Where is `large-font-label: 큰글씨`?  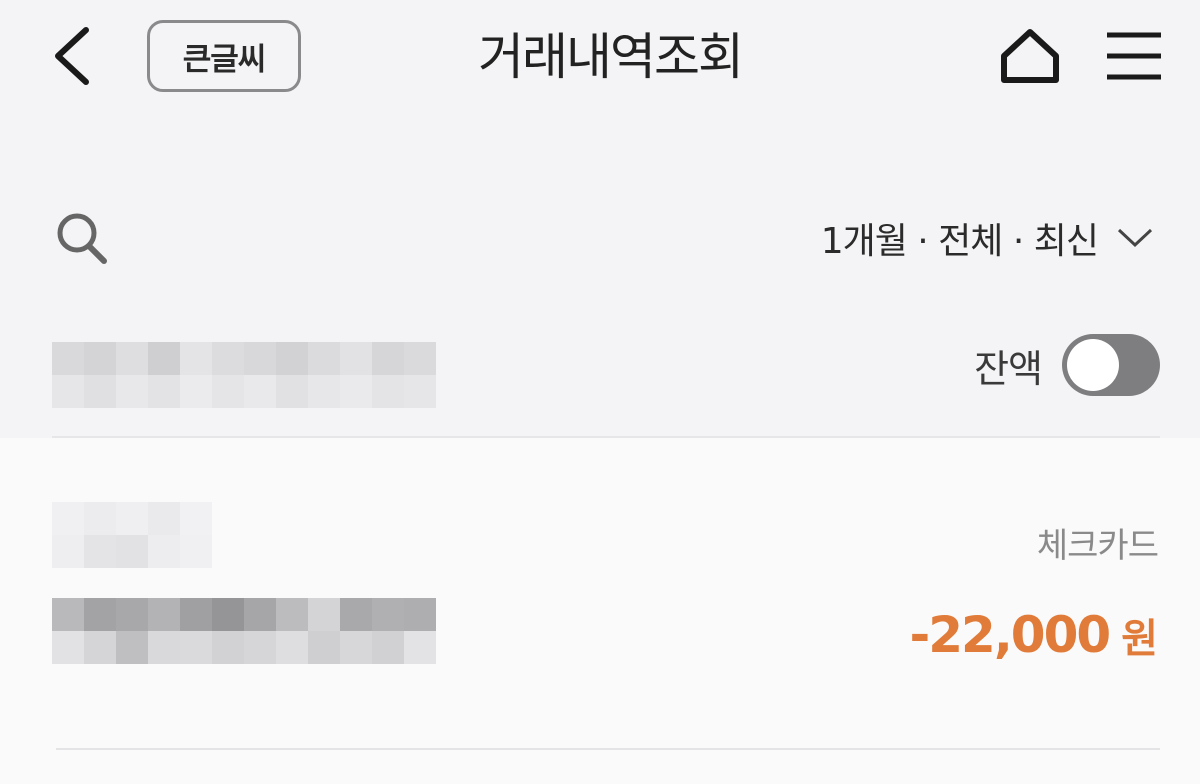
large-font-label: 큰글씨 is located at coordinates (224, 59).